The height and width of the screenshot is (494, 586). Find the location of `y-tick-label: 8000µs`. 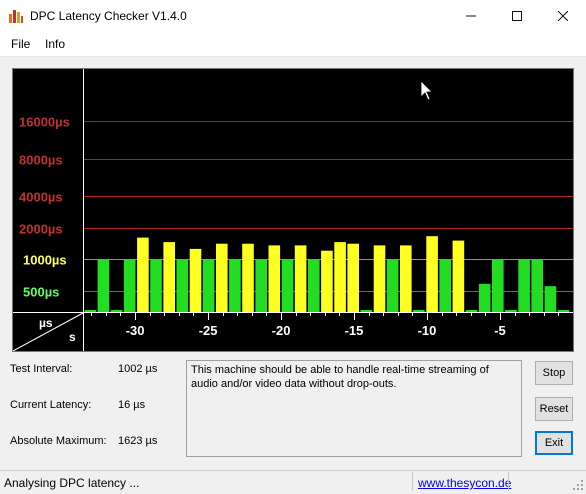

y-tick-label: 8000µs is located at coordinates (41, 160).